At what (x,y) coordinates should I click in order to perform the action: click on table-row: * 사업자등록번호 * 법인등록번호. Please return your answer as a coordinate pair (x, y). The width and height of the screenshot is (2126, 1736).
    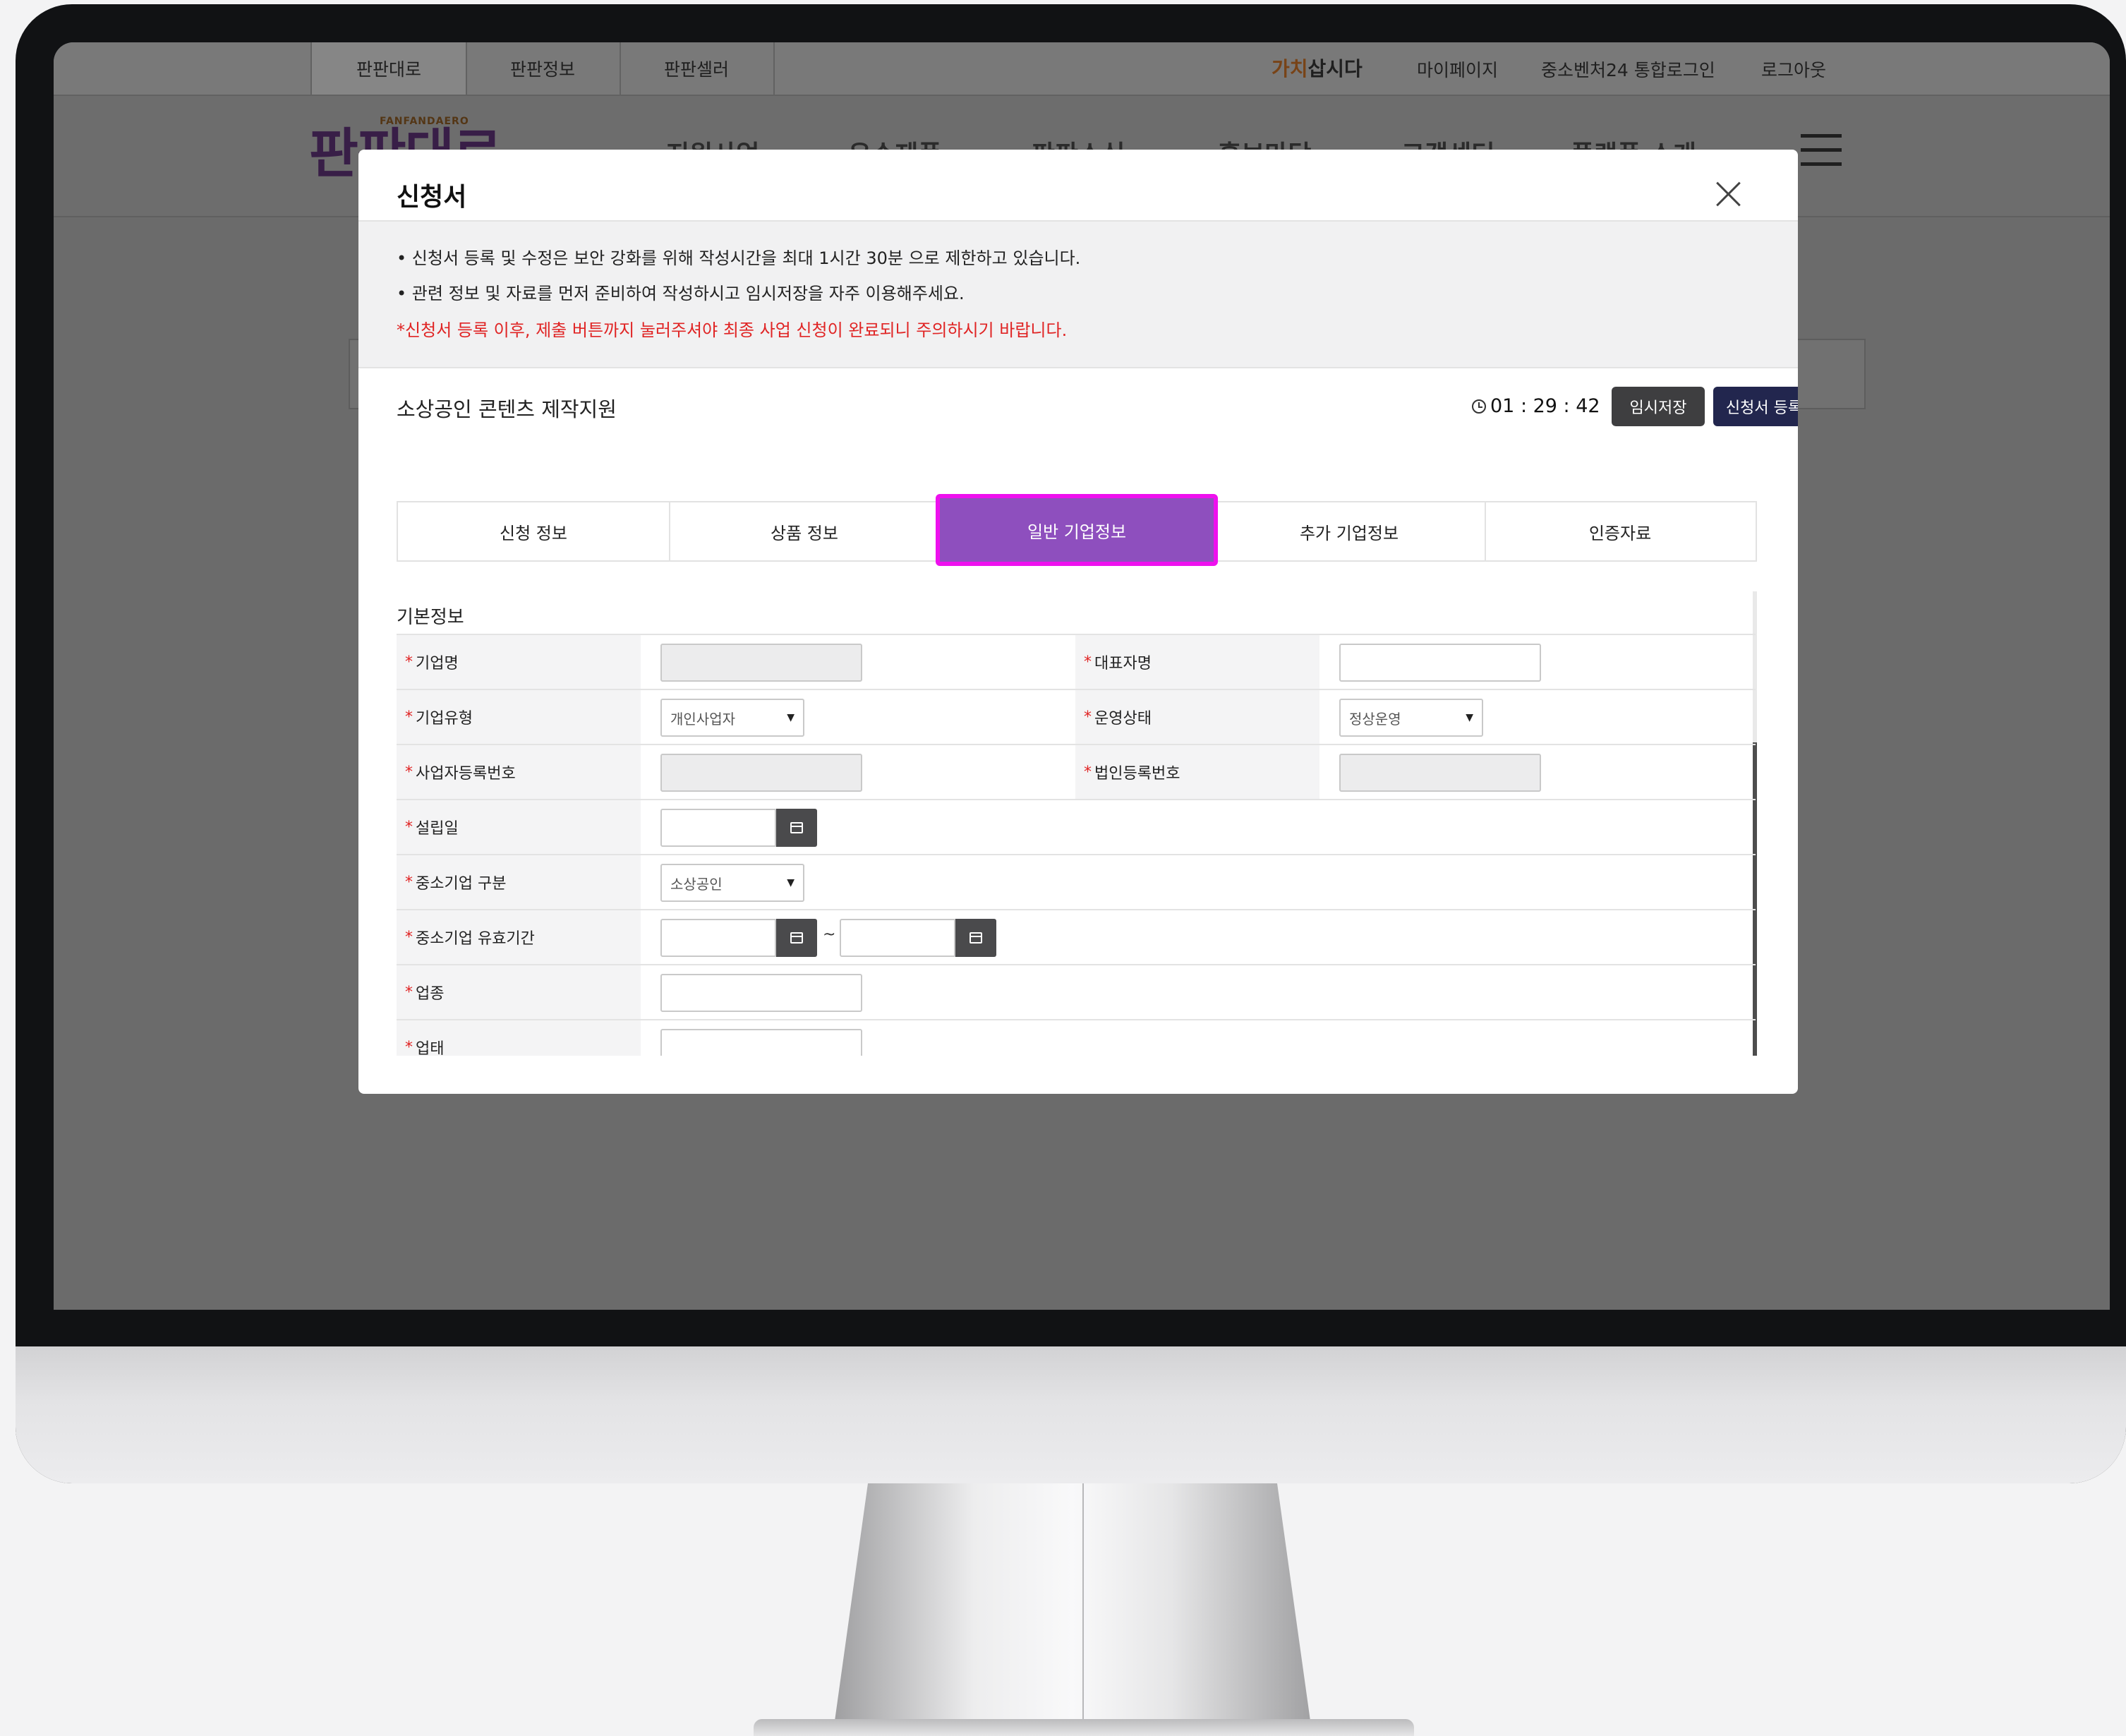
    Looking at the image, I should click on (1076, 771).